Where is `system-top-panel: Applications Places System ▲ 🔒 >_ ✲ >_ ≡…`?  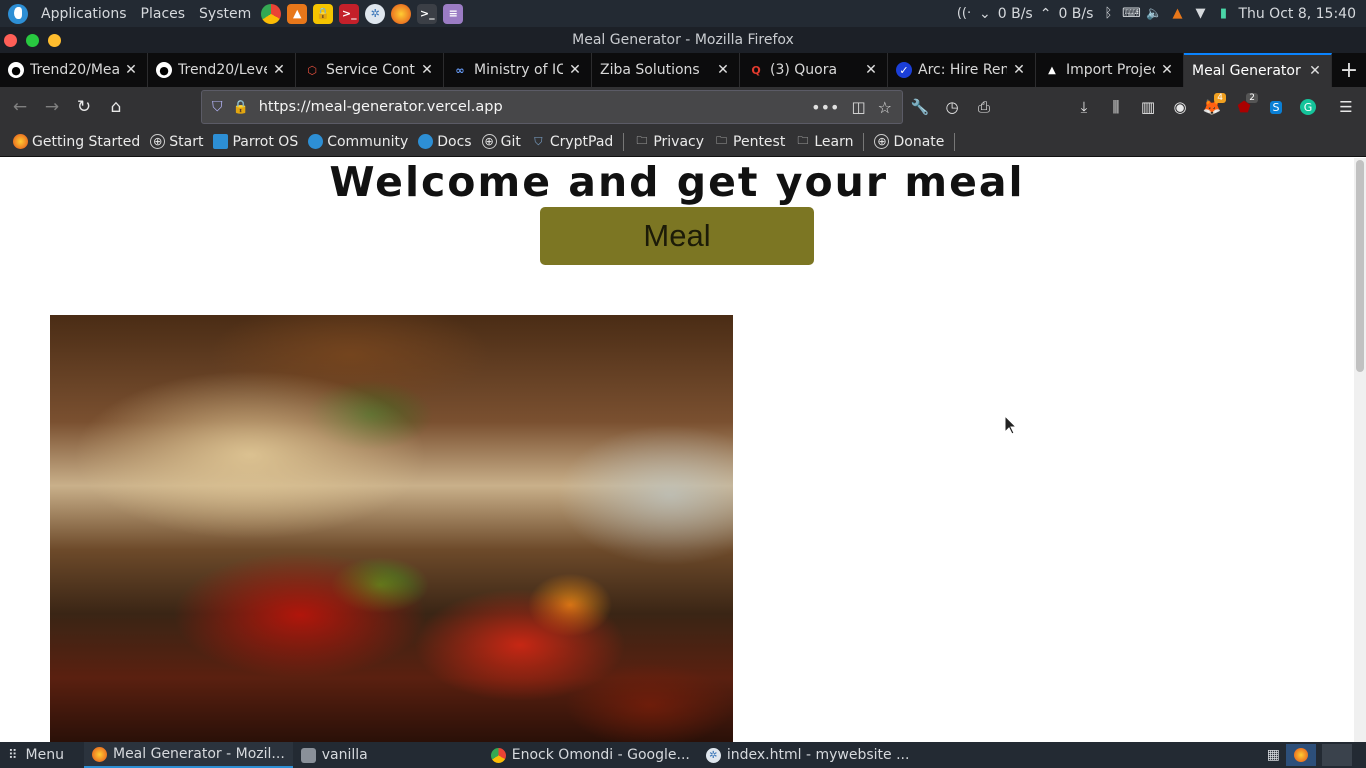
system-top-panel: Applications Places System ▲ 🔒 >_ ✲ >_ ≡… is located at coordinates (683, 13).